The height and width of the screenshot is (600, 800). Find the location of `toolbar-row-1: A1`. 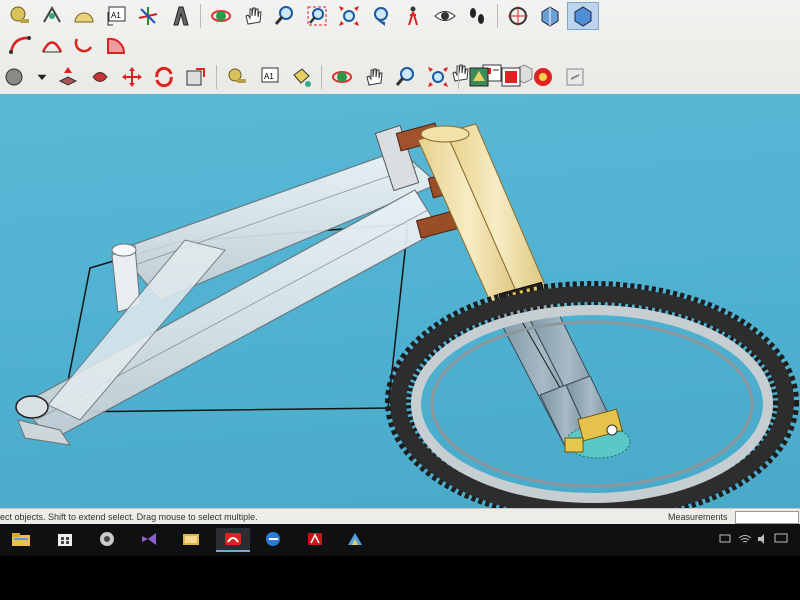

toolbar-row-1: A1 is located at coordinates (302, 16).